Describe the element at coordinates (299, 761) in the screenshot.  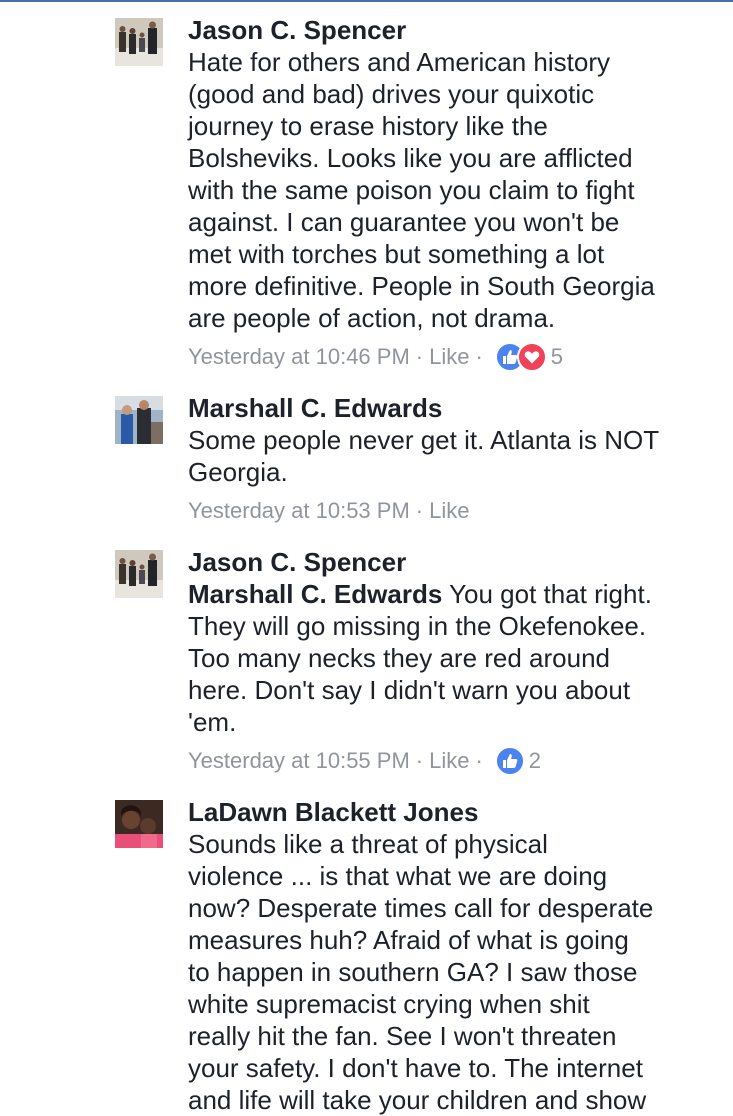
I see `comment-timestamp: Yesterday at 10:55 PM` at that location.